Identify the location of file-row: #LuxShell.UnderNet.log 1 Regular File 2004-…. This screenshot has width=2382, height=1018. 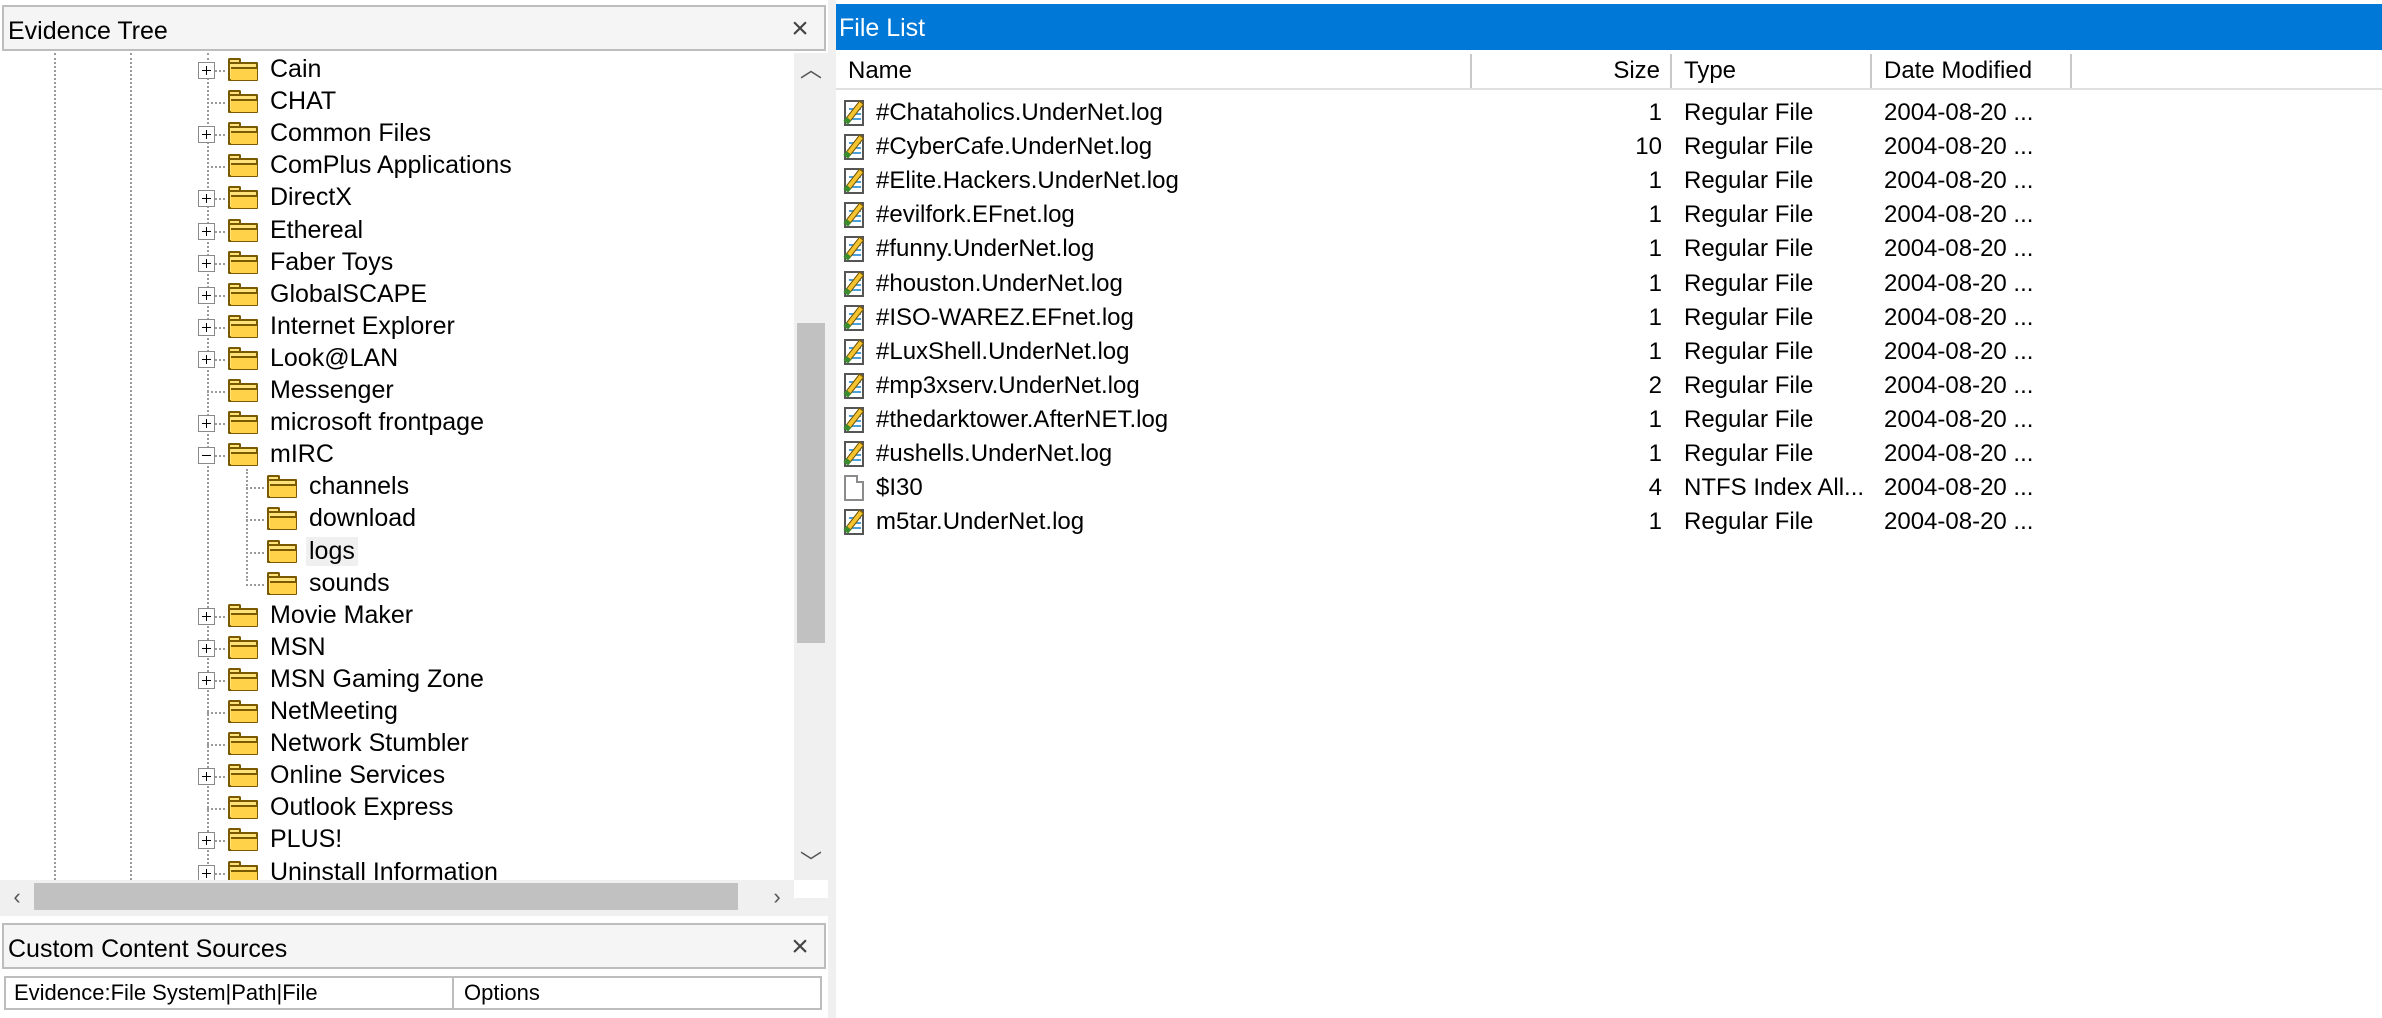
(1461, 352).